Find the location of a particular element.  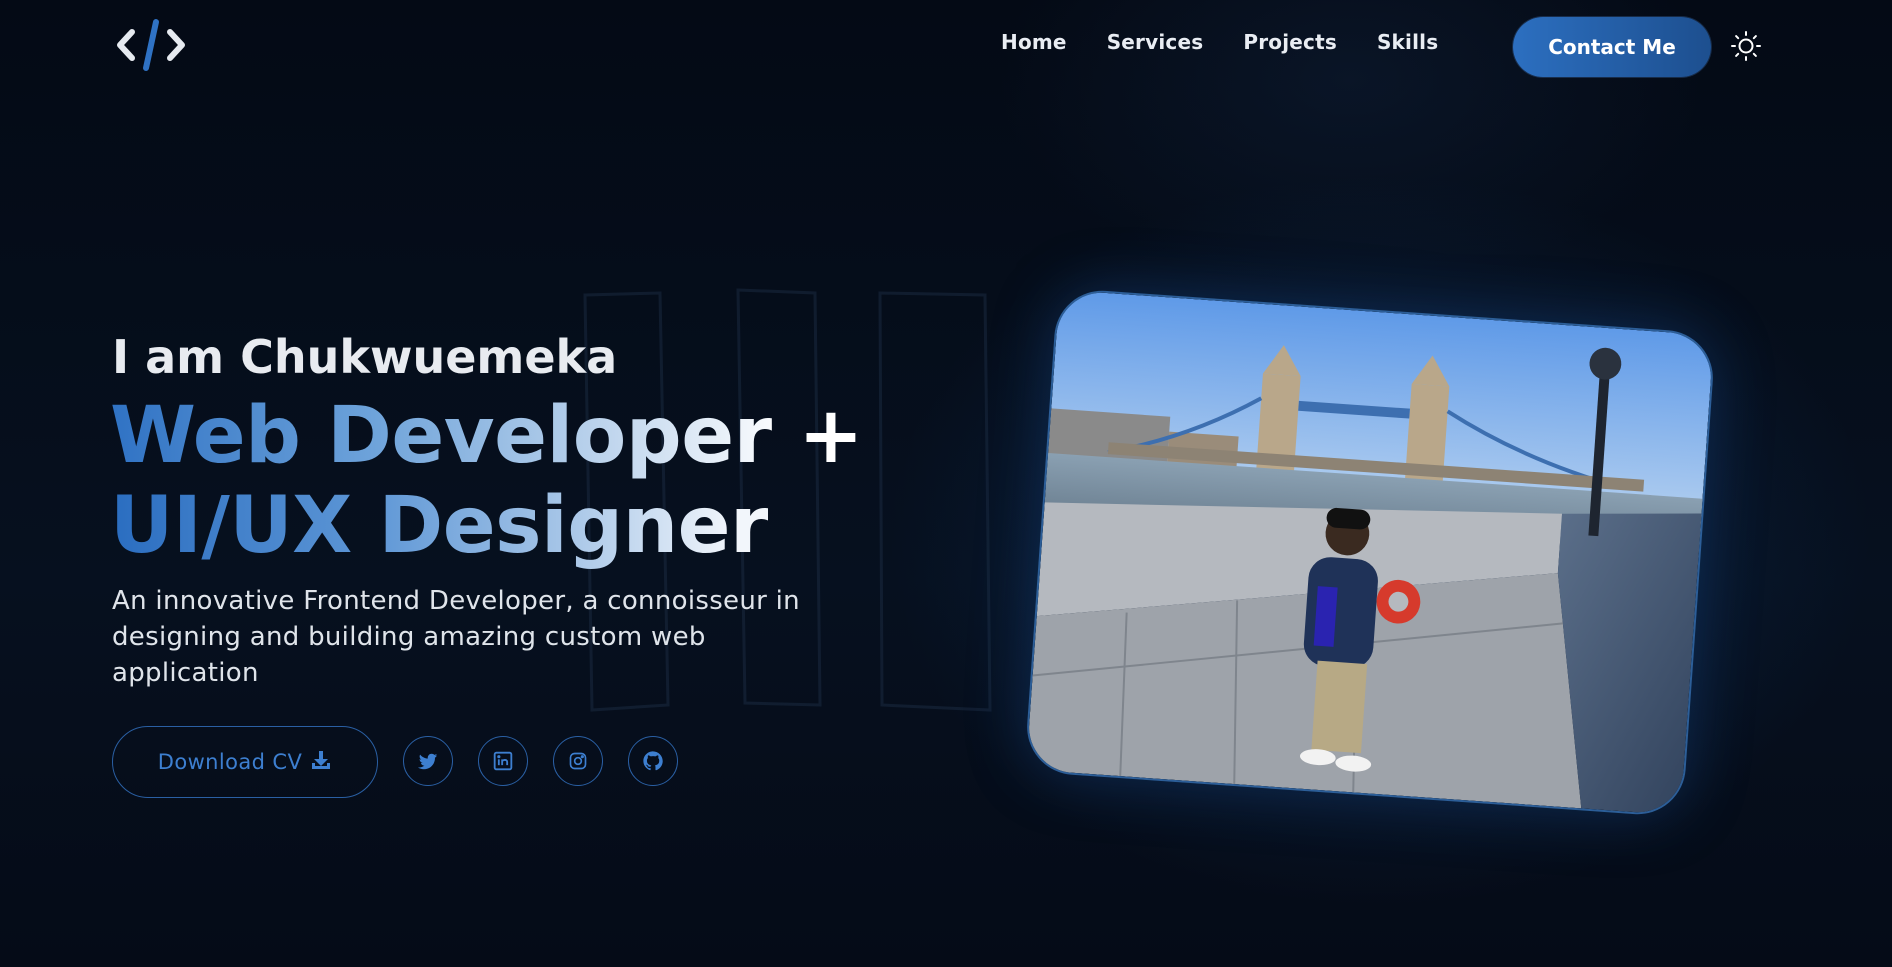

download-cv-label: Download CV is located at coordinates (230, 762).